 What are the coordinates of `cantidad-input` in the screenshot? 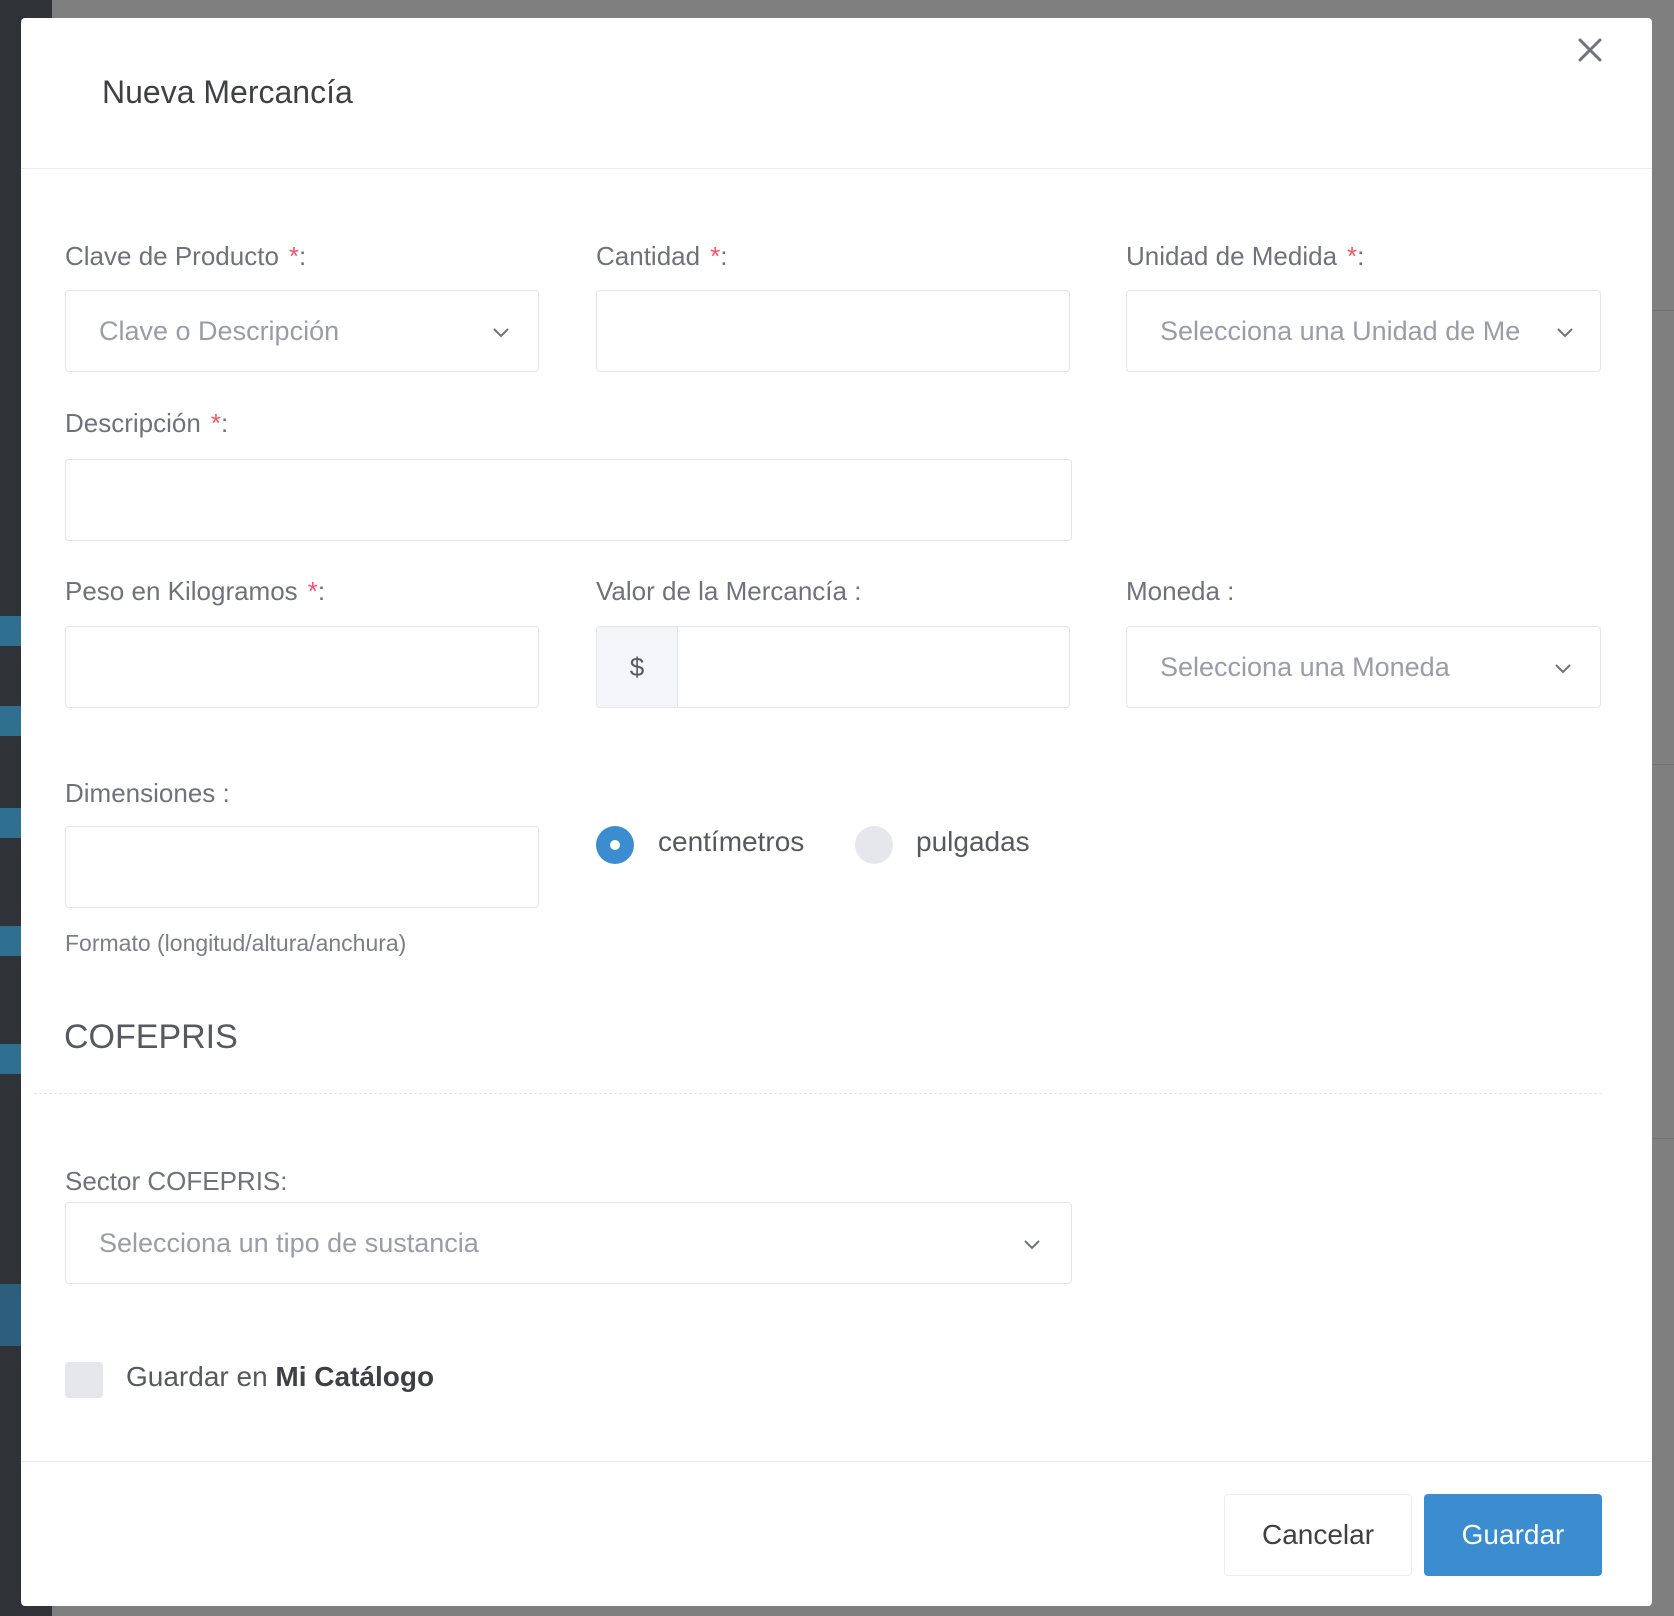 It's located at (833, 331).